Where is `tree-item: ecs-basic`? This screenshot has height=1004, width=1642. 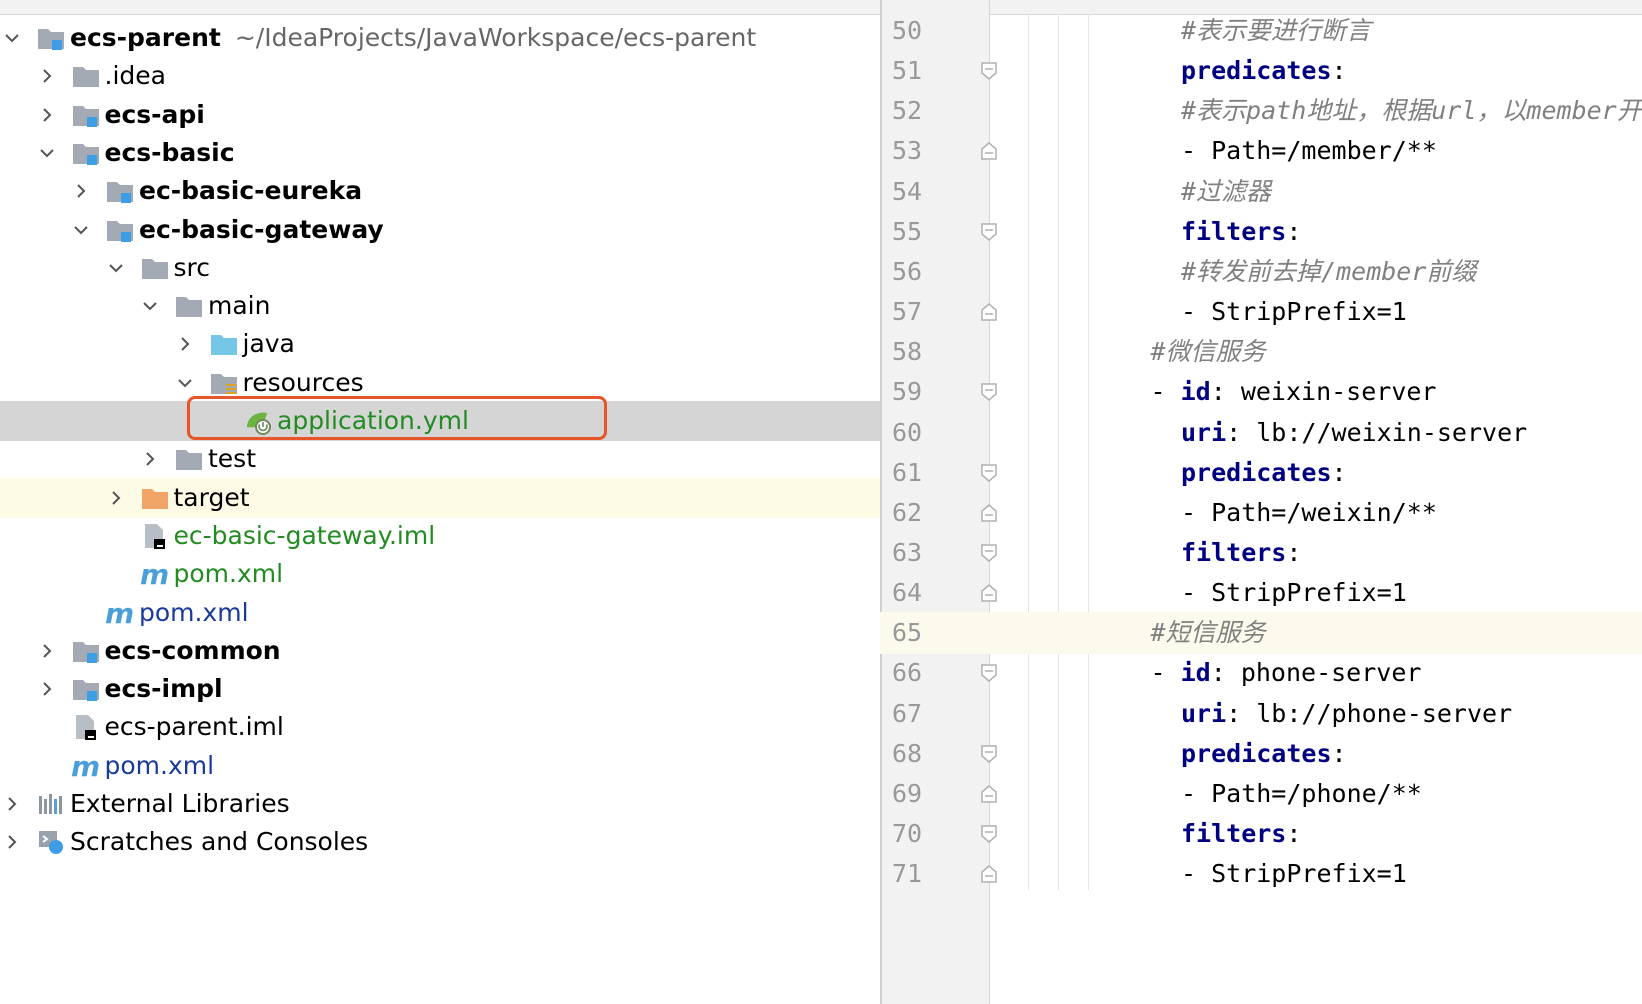
tree-item: ecs-basic is located at coordinates (440, 153).